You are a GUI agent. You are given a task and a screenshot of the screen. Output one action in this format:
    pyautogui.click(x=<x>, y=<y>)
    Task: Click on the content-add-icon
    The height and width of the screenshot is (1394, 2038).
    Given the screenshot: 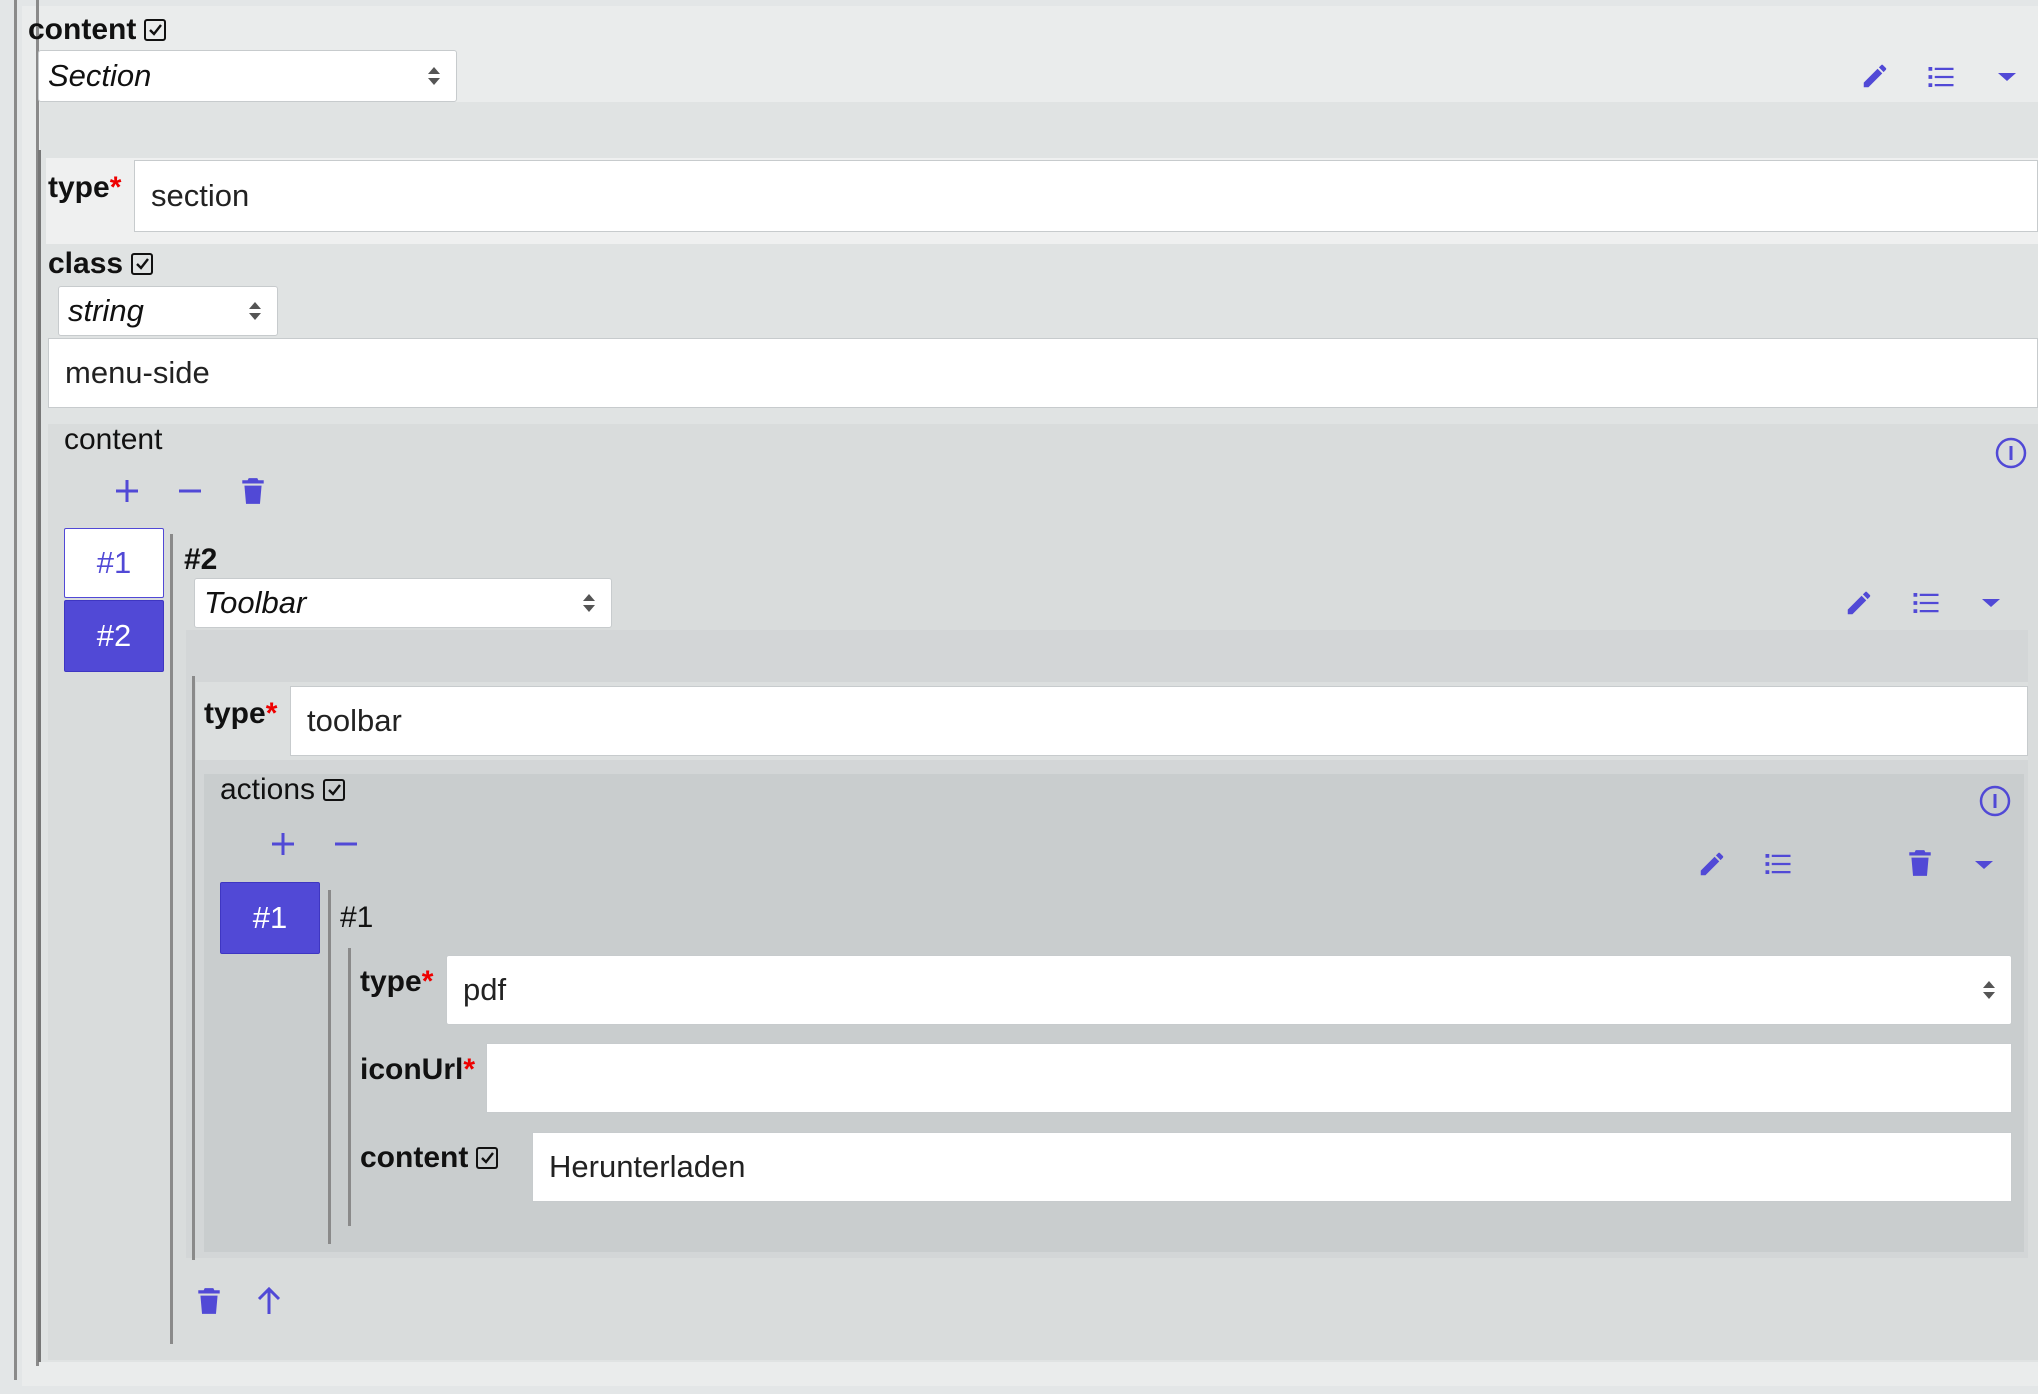 What is the action you would take?
    pyautogui.click(x=127, y=491)
    